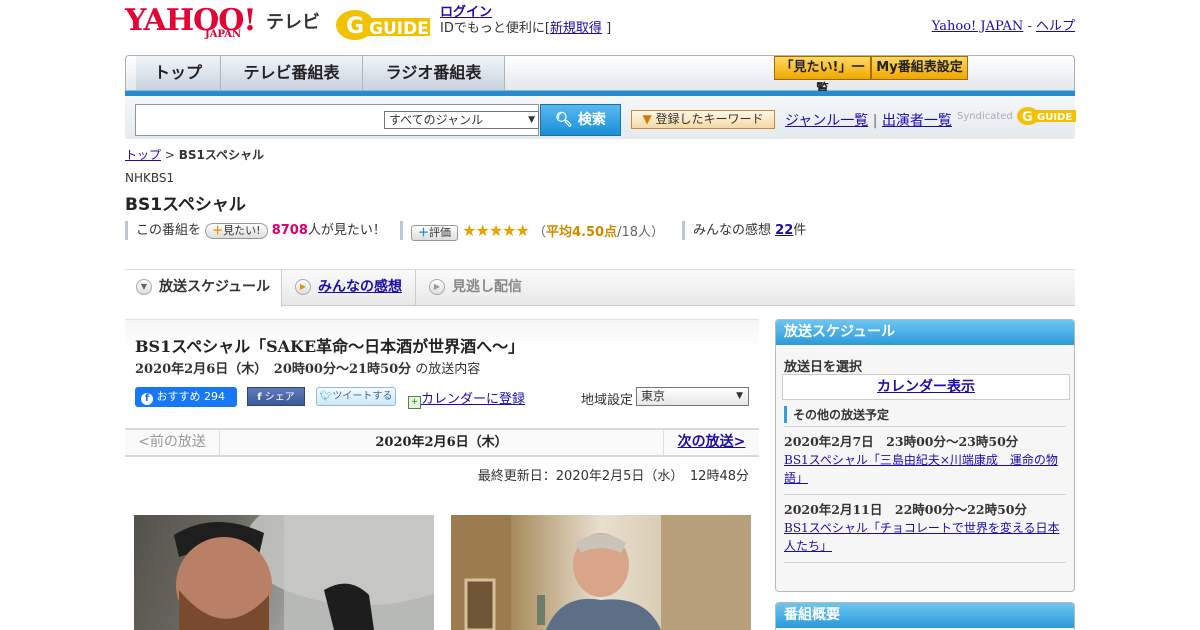 The height and width of the screenshot is (630, 1200). What do you see at coordinates (744, 230) in the screenshot?
I see `reviews-segment: みんなの感想 22件` at bounding box center [744, 230].